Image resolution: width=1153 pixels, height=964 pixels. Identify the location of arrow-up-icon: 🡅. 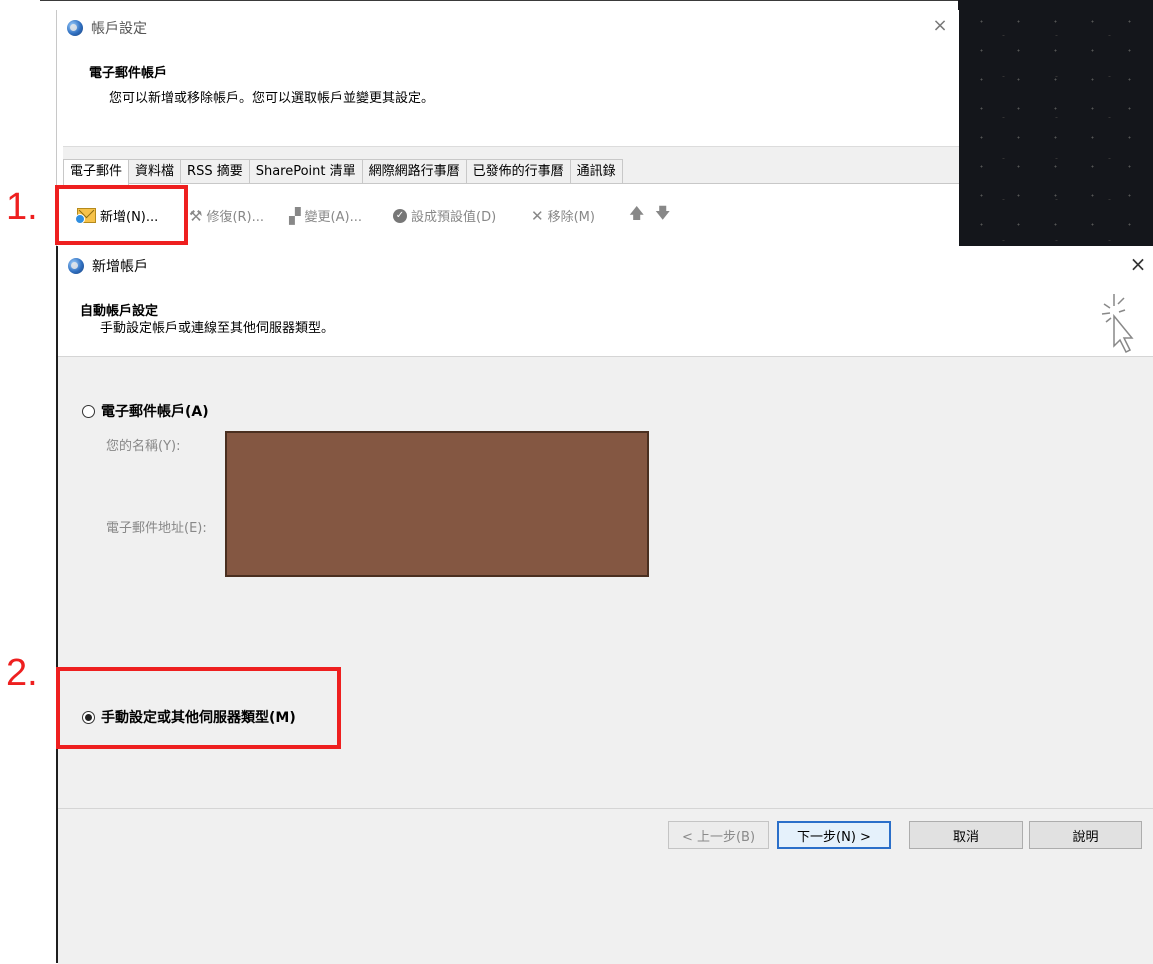
(637, 213).